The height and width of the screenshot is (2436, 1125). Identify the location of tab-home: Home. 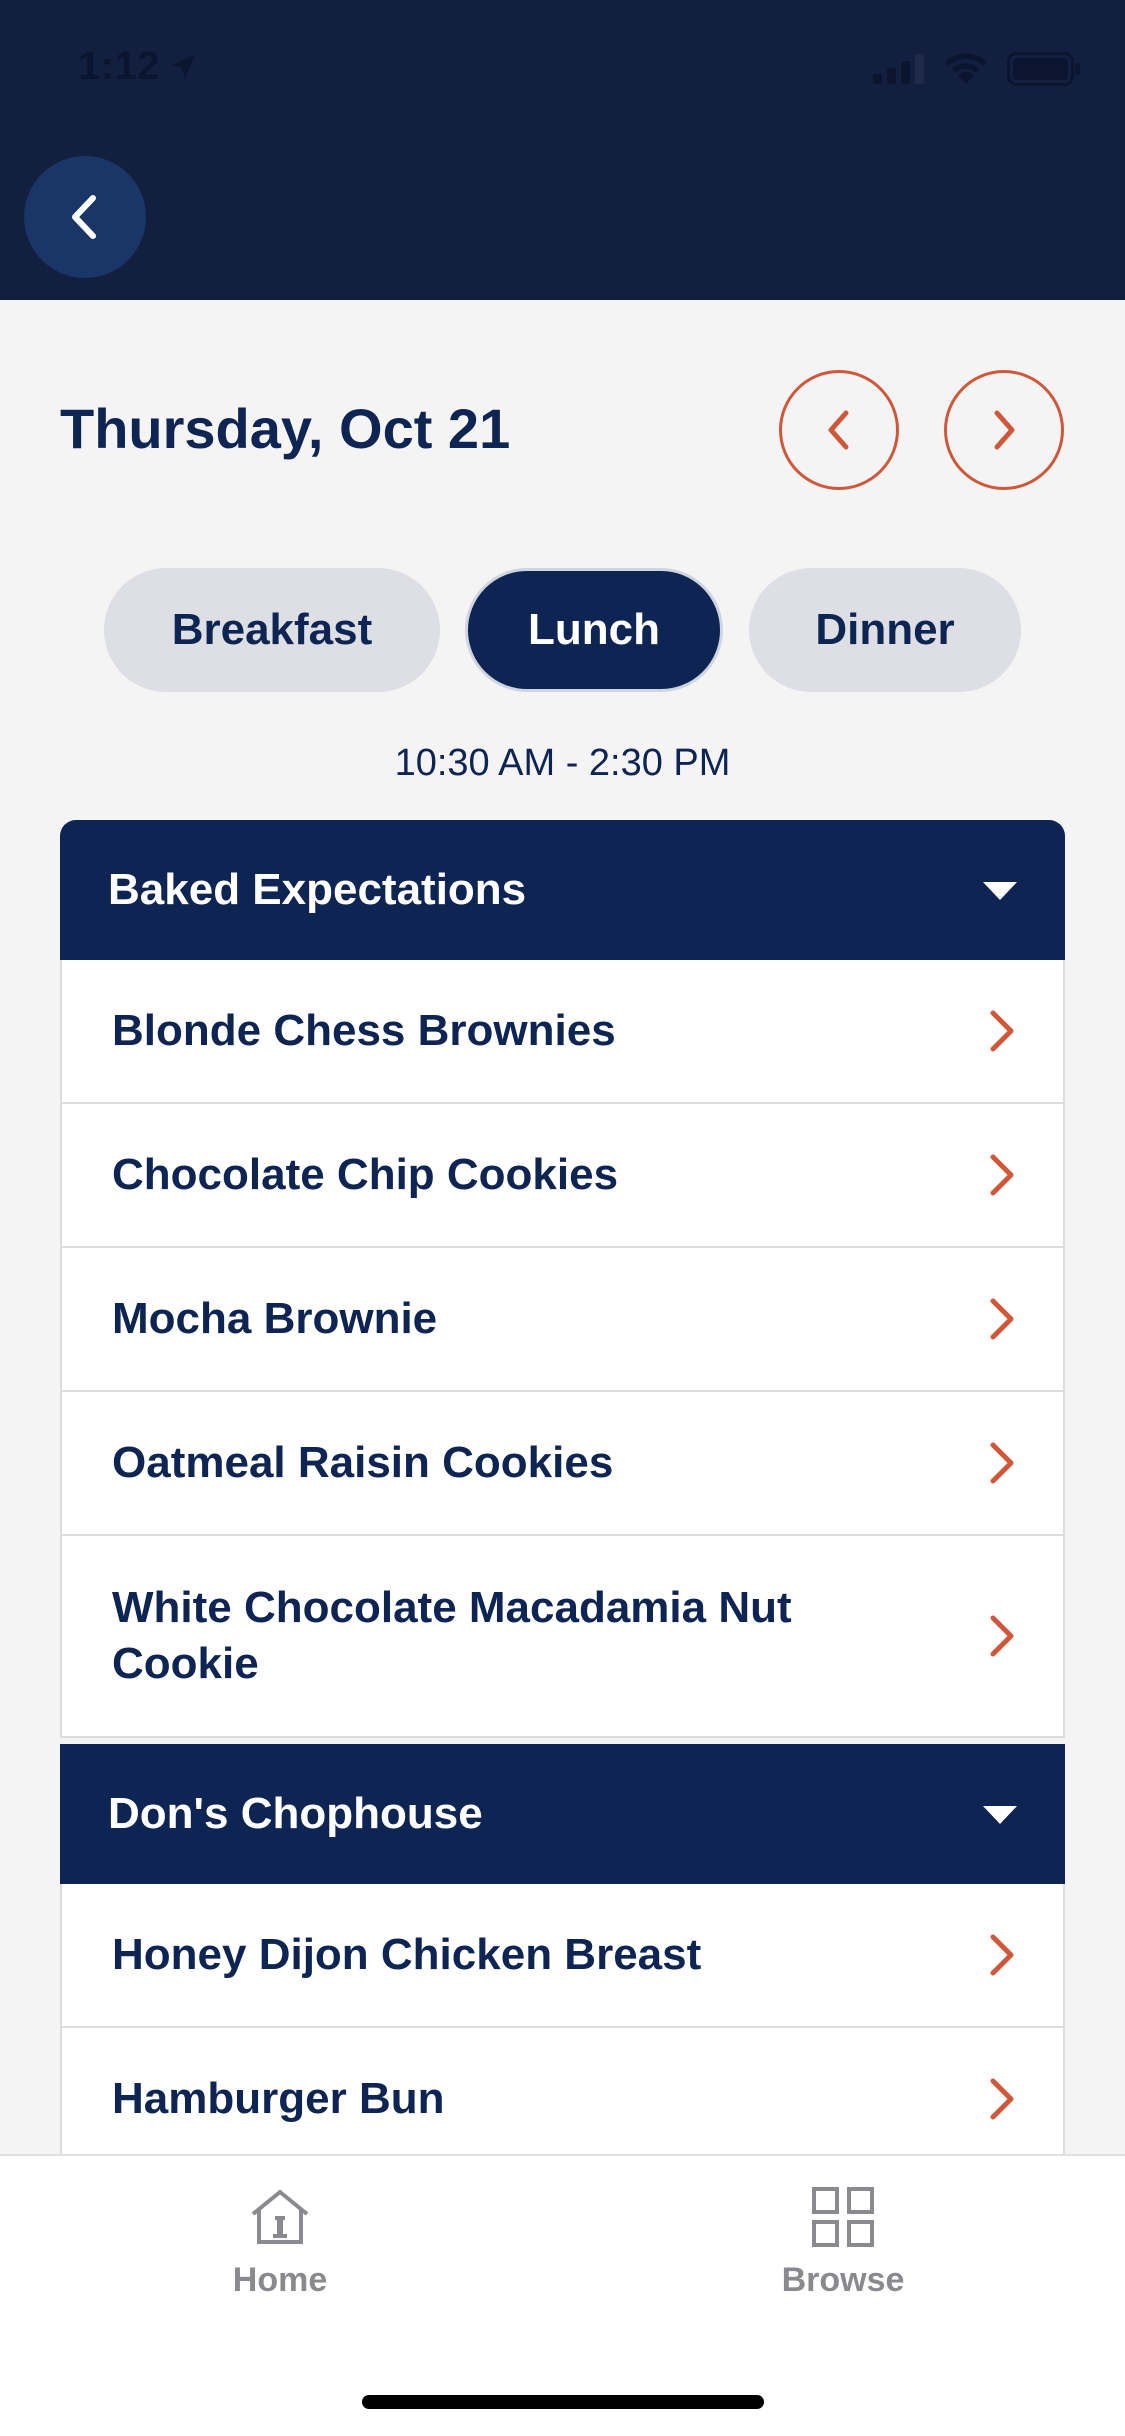
(280, 2243).